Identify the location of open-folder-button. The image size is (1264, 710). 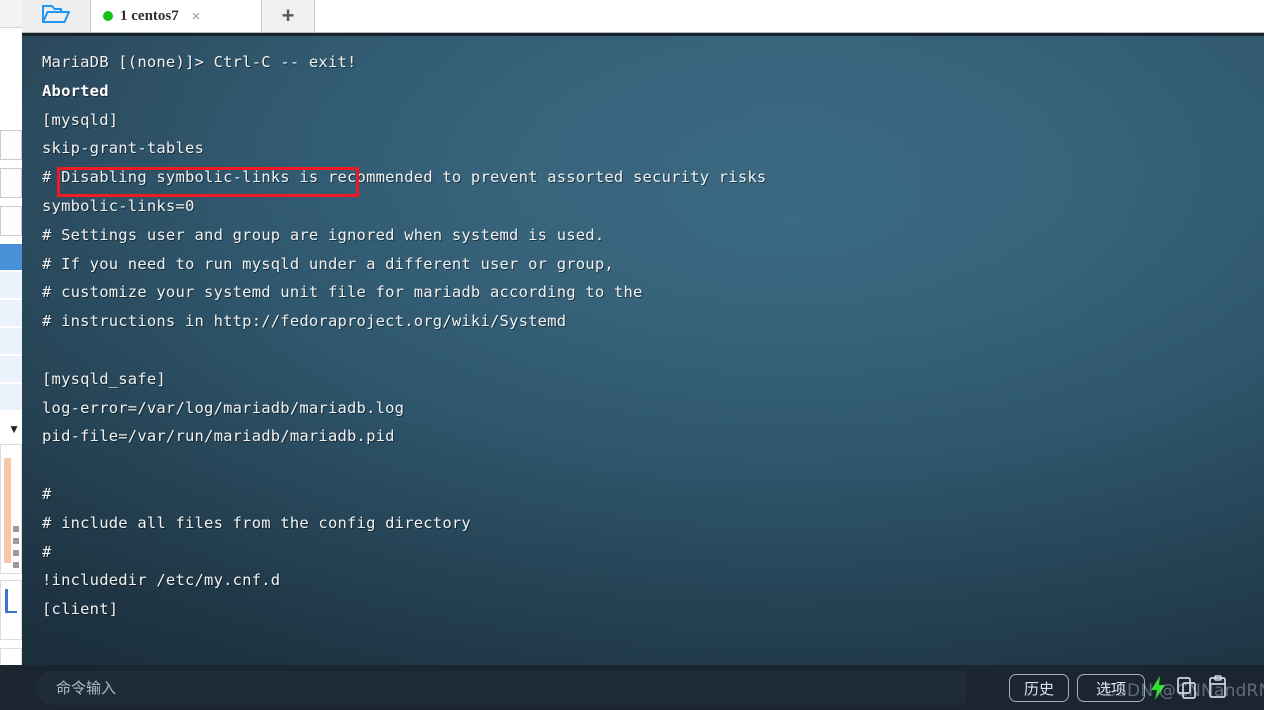
(56, 16).